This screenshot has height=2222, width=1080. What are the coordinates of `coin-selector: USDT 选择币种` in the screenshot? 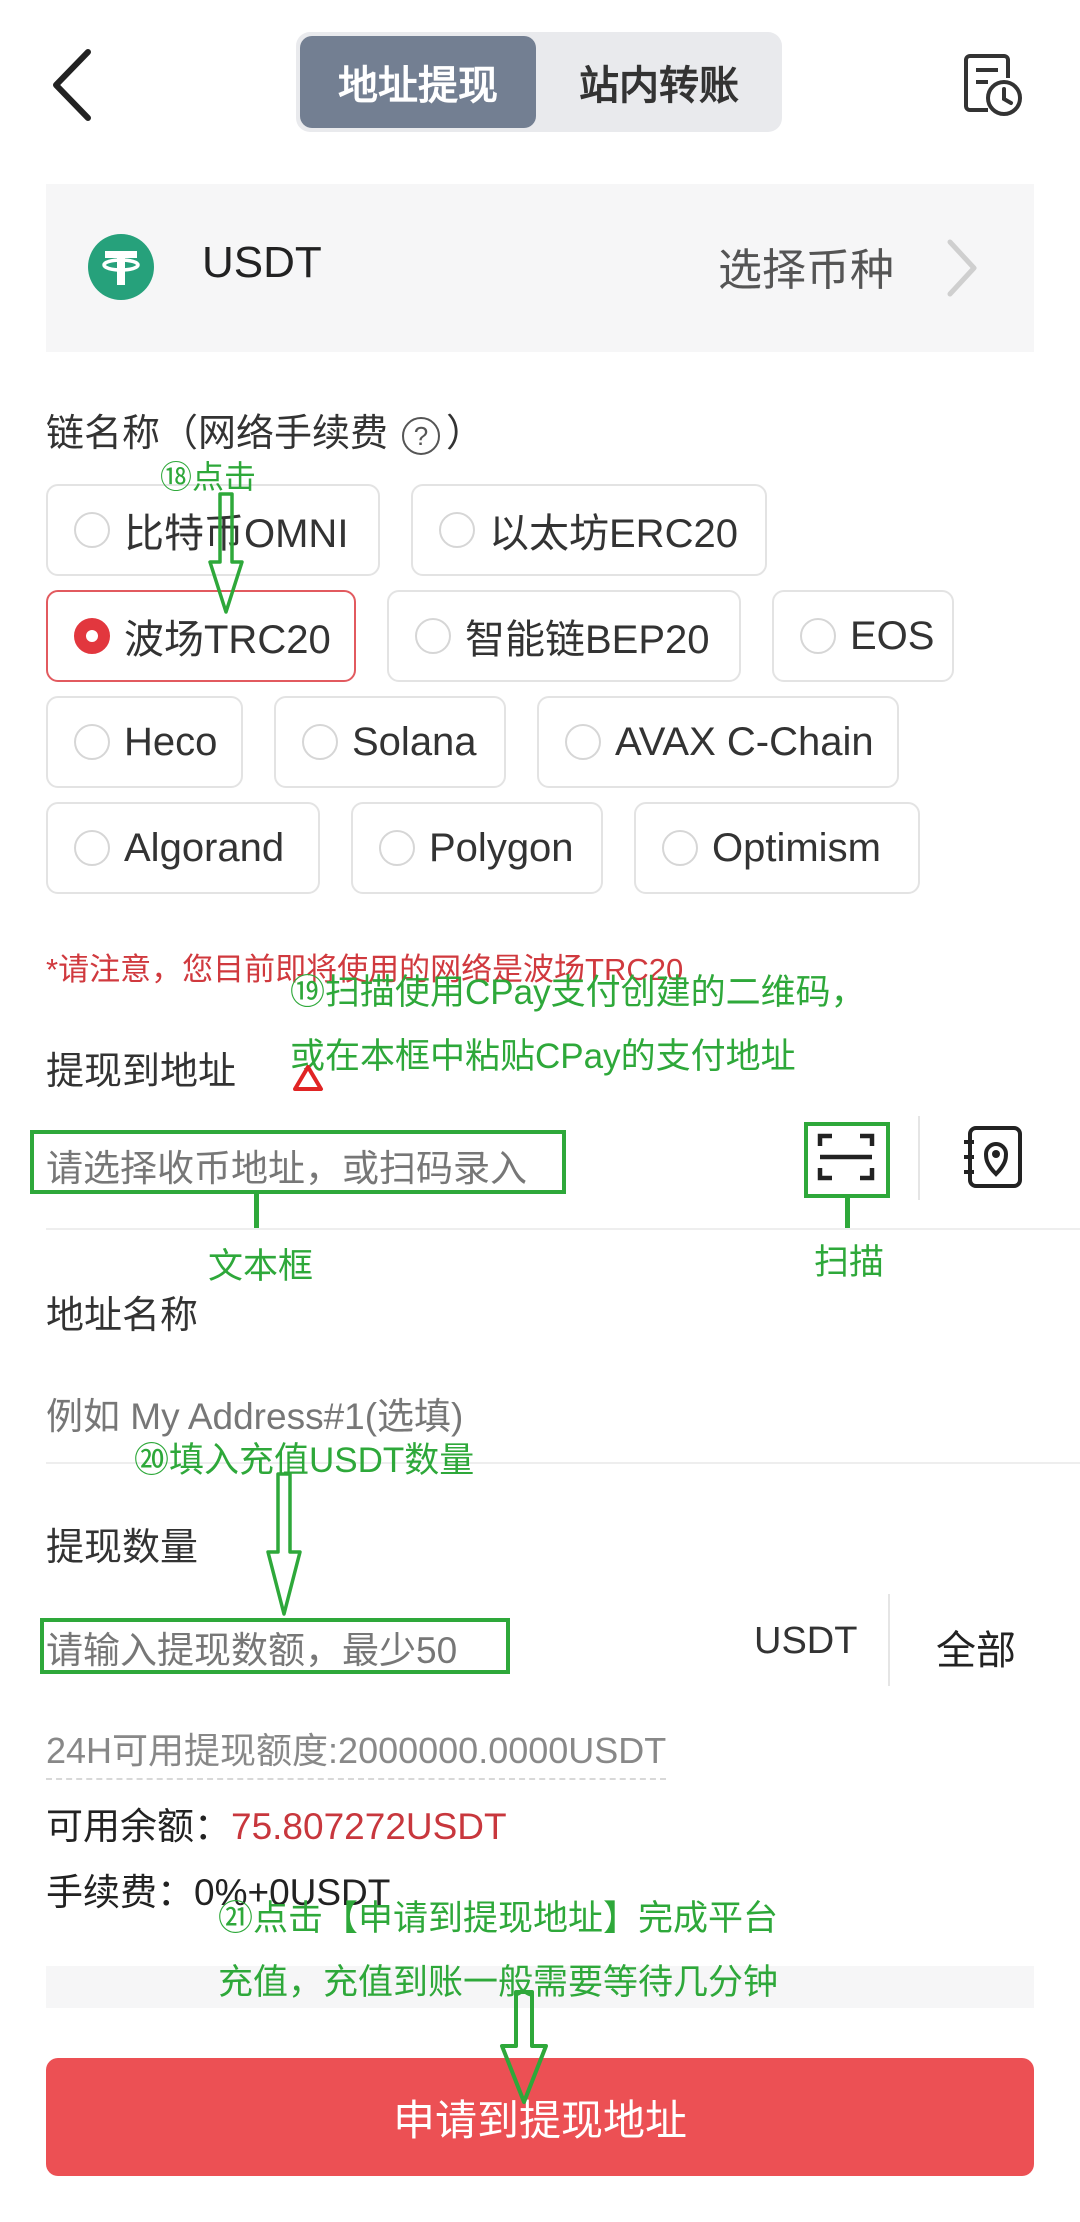 It's located at (540, 268).